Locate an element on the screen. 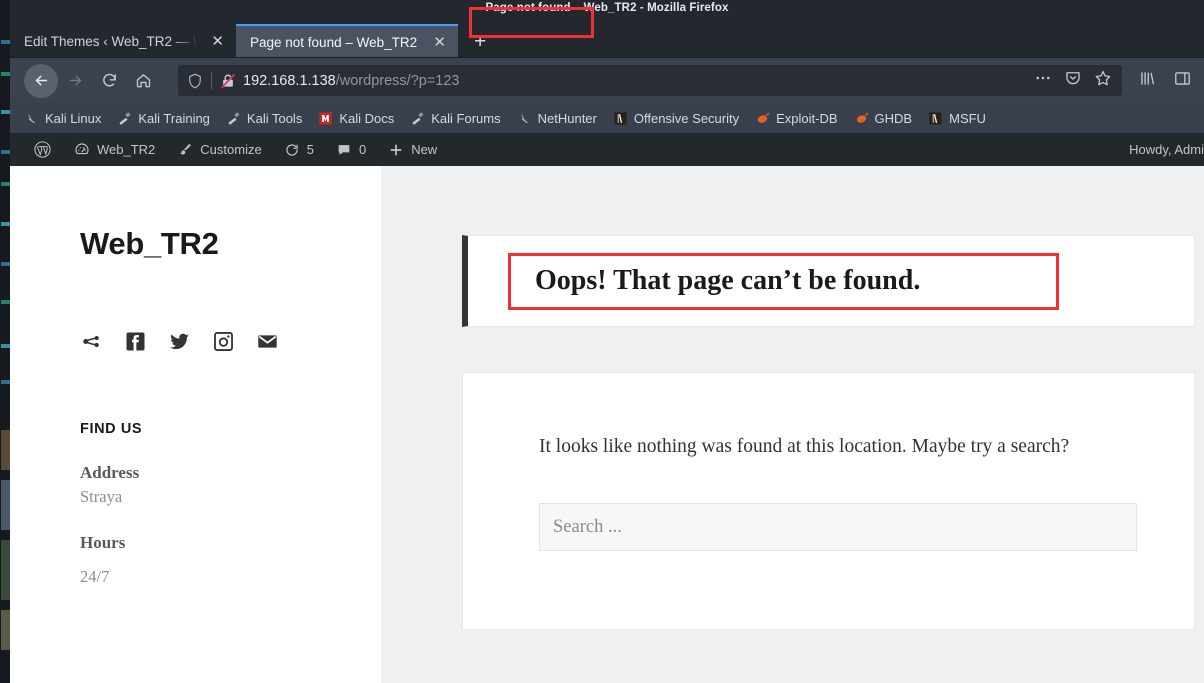  page-header-card: Oops! That page can’t be found. is located at coordinates (828, 281).